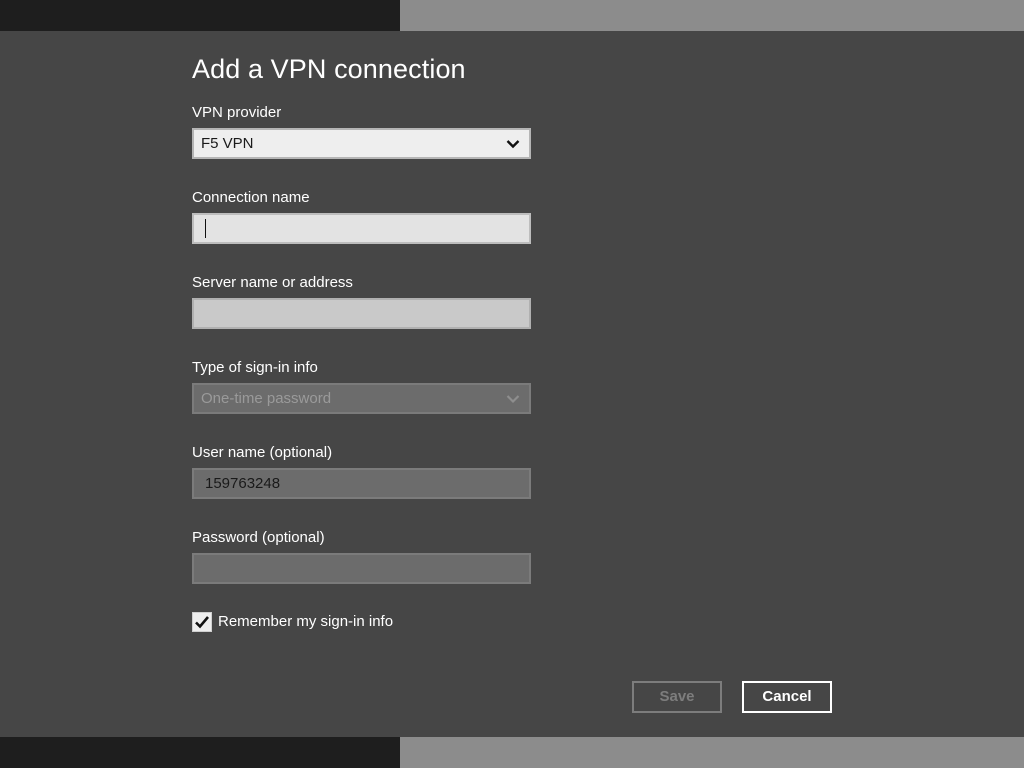 The image size is (1024, 768). I want to click on top-band, so click(512, 15).